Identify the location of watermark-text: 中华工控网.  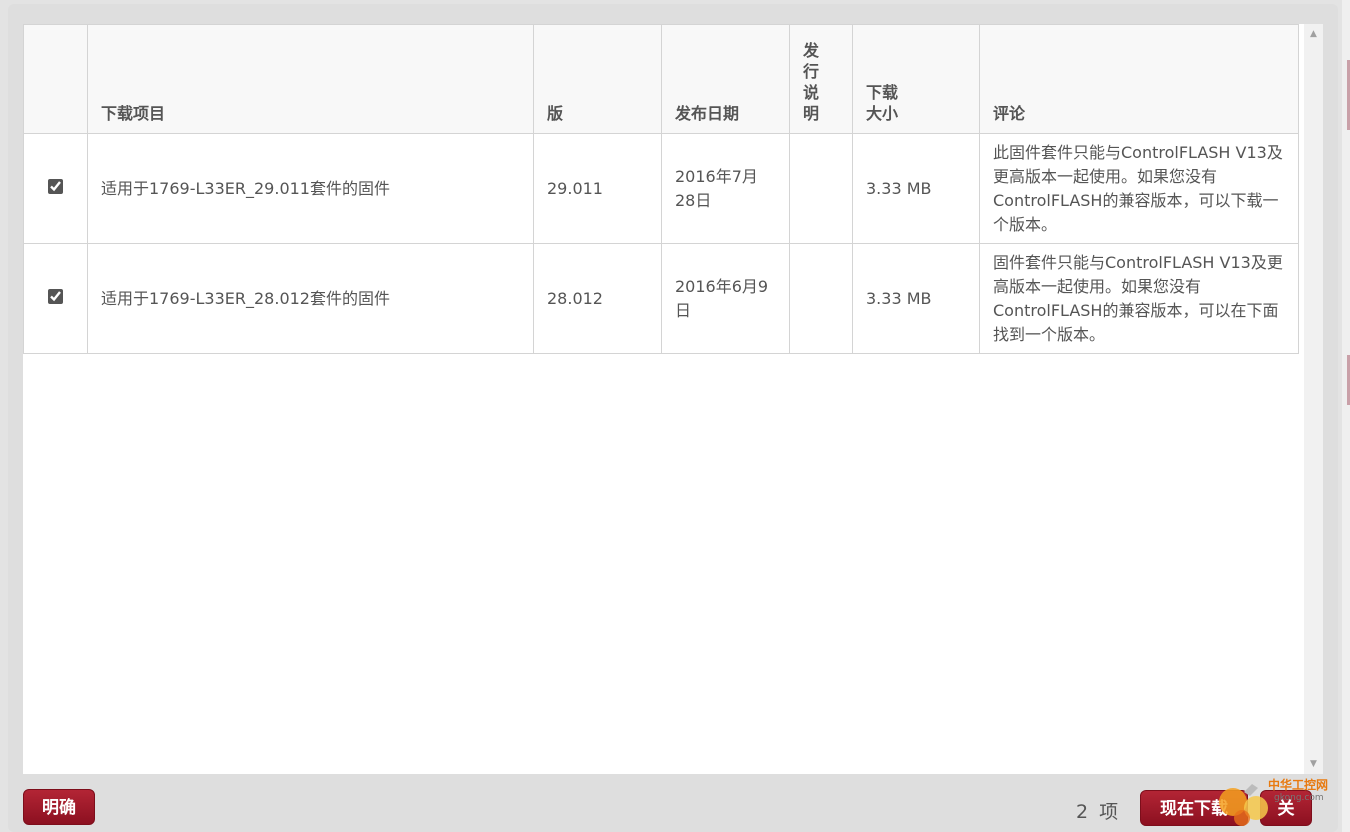
(1298, 785).